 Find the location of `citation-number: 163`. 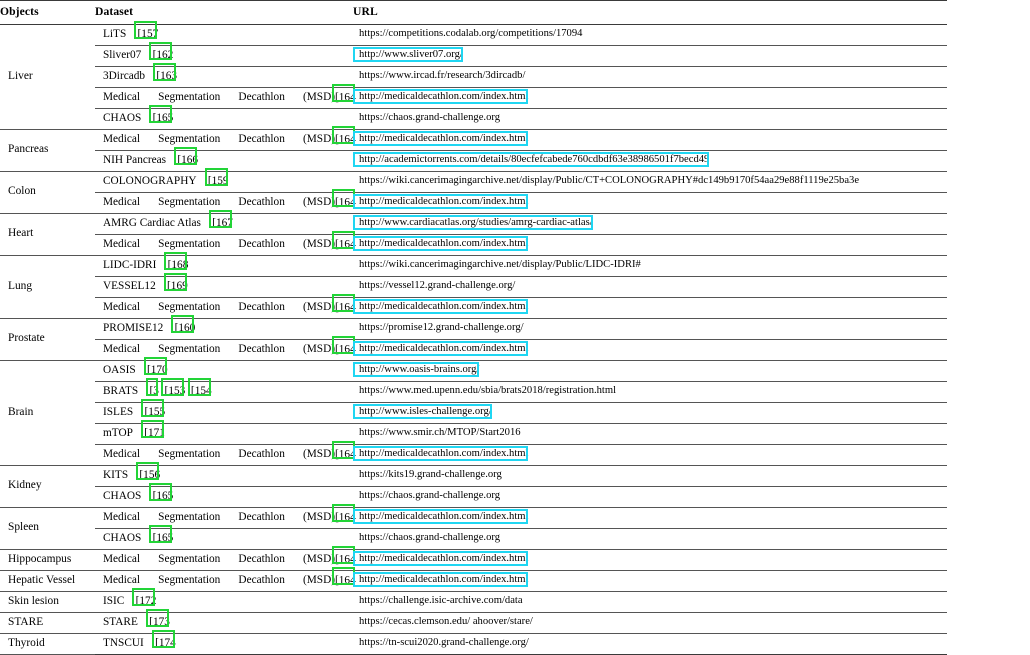

citation-number: 163 is located at coordinates (168, 76).